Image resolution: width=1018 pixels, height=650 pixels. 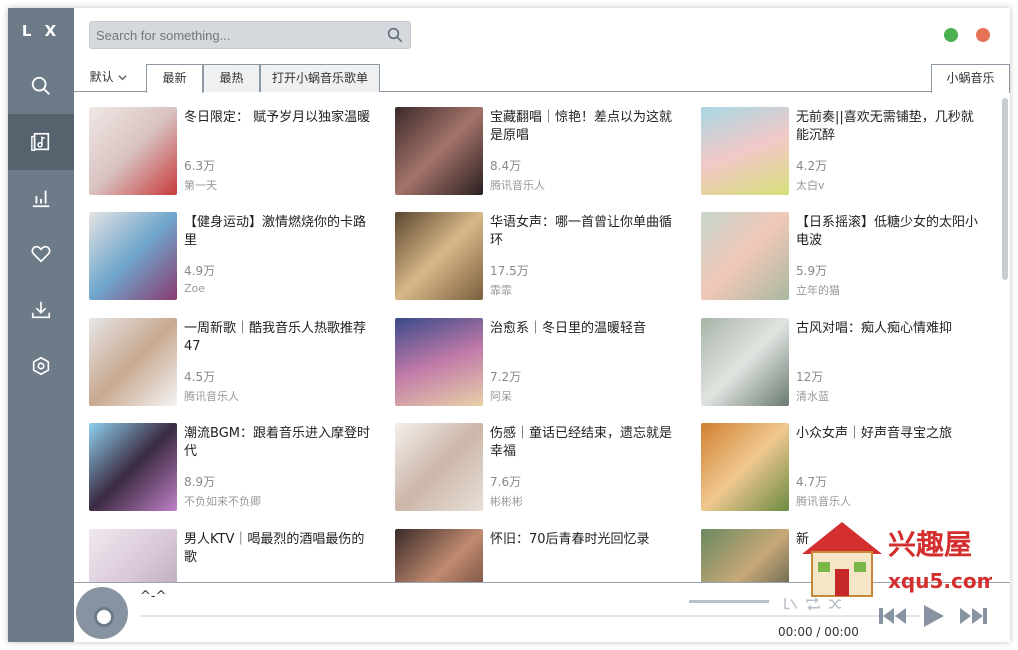 I want to click on sort-dropdown: 默认, so click(x=109, y=78).